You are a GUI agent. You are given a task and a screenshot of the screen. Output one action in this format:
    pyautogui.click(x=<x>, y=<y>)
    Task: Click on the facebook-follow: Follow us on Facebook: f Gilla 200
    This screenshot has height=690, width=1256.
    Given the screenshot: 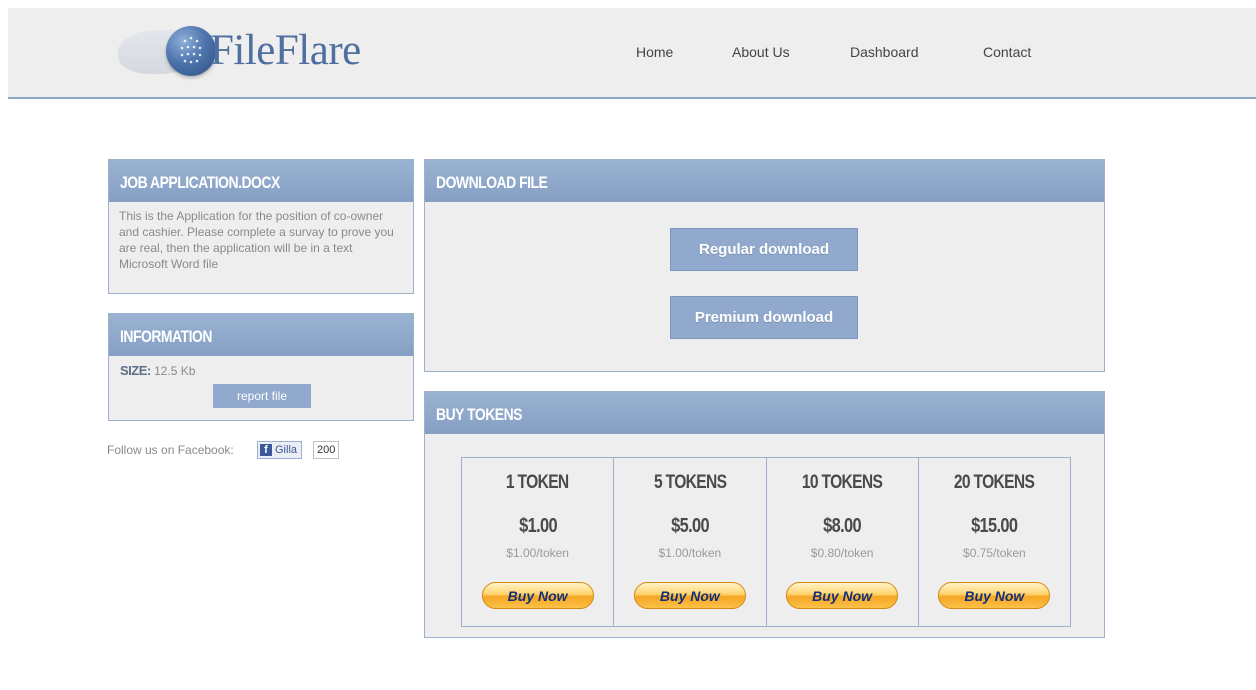 What is the action you would take?
    pyautogui.click(x=223, y=450)
    